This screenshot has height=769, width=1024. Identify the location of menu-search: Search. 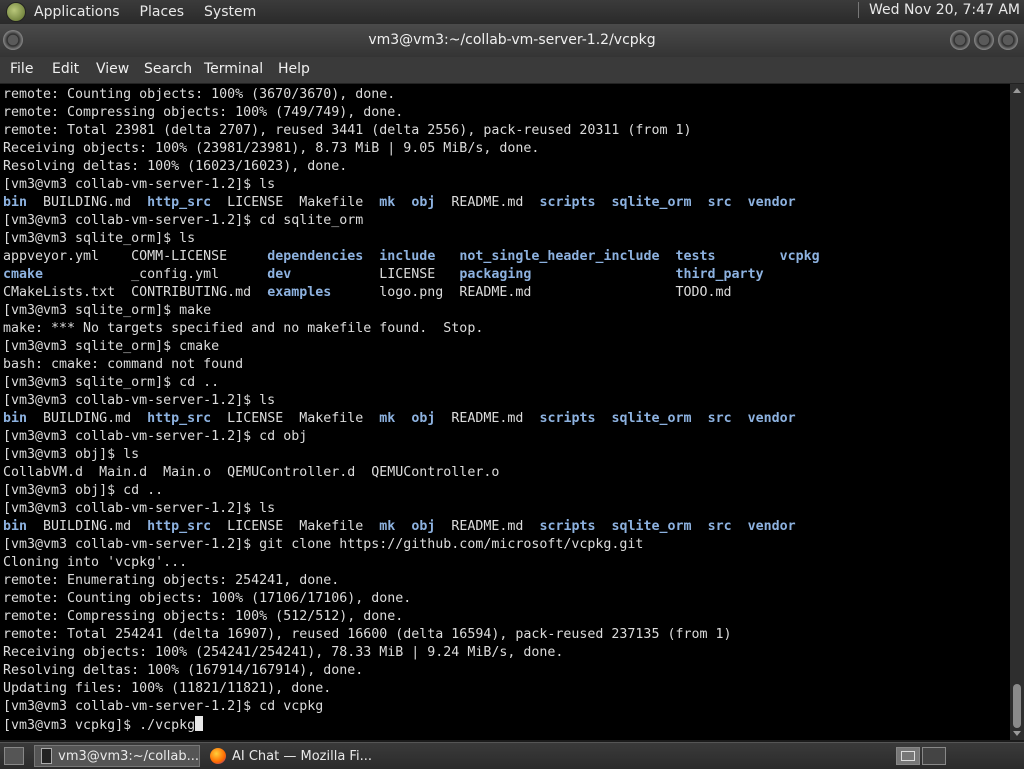
(168, 69).